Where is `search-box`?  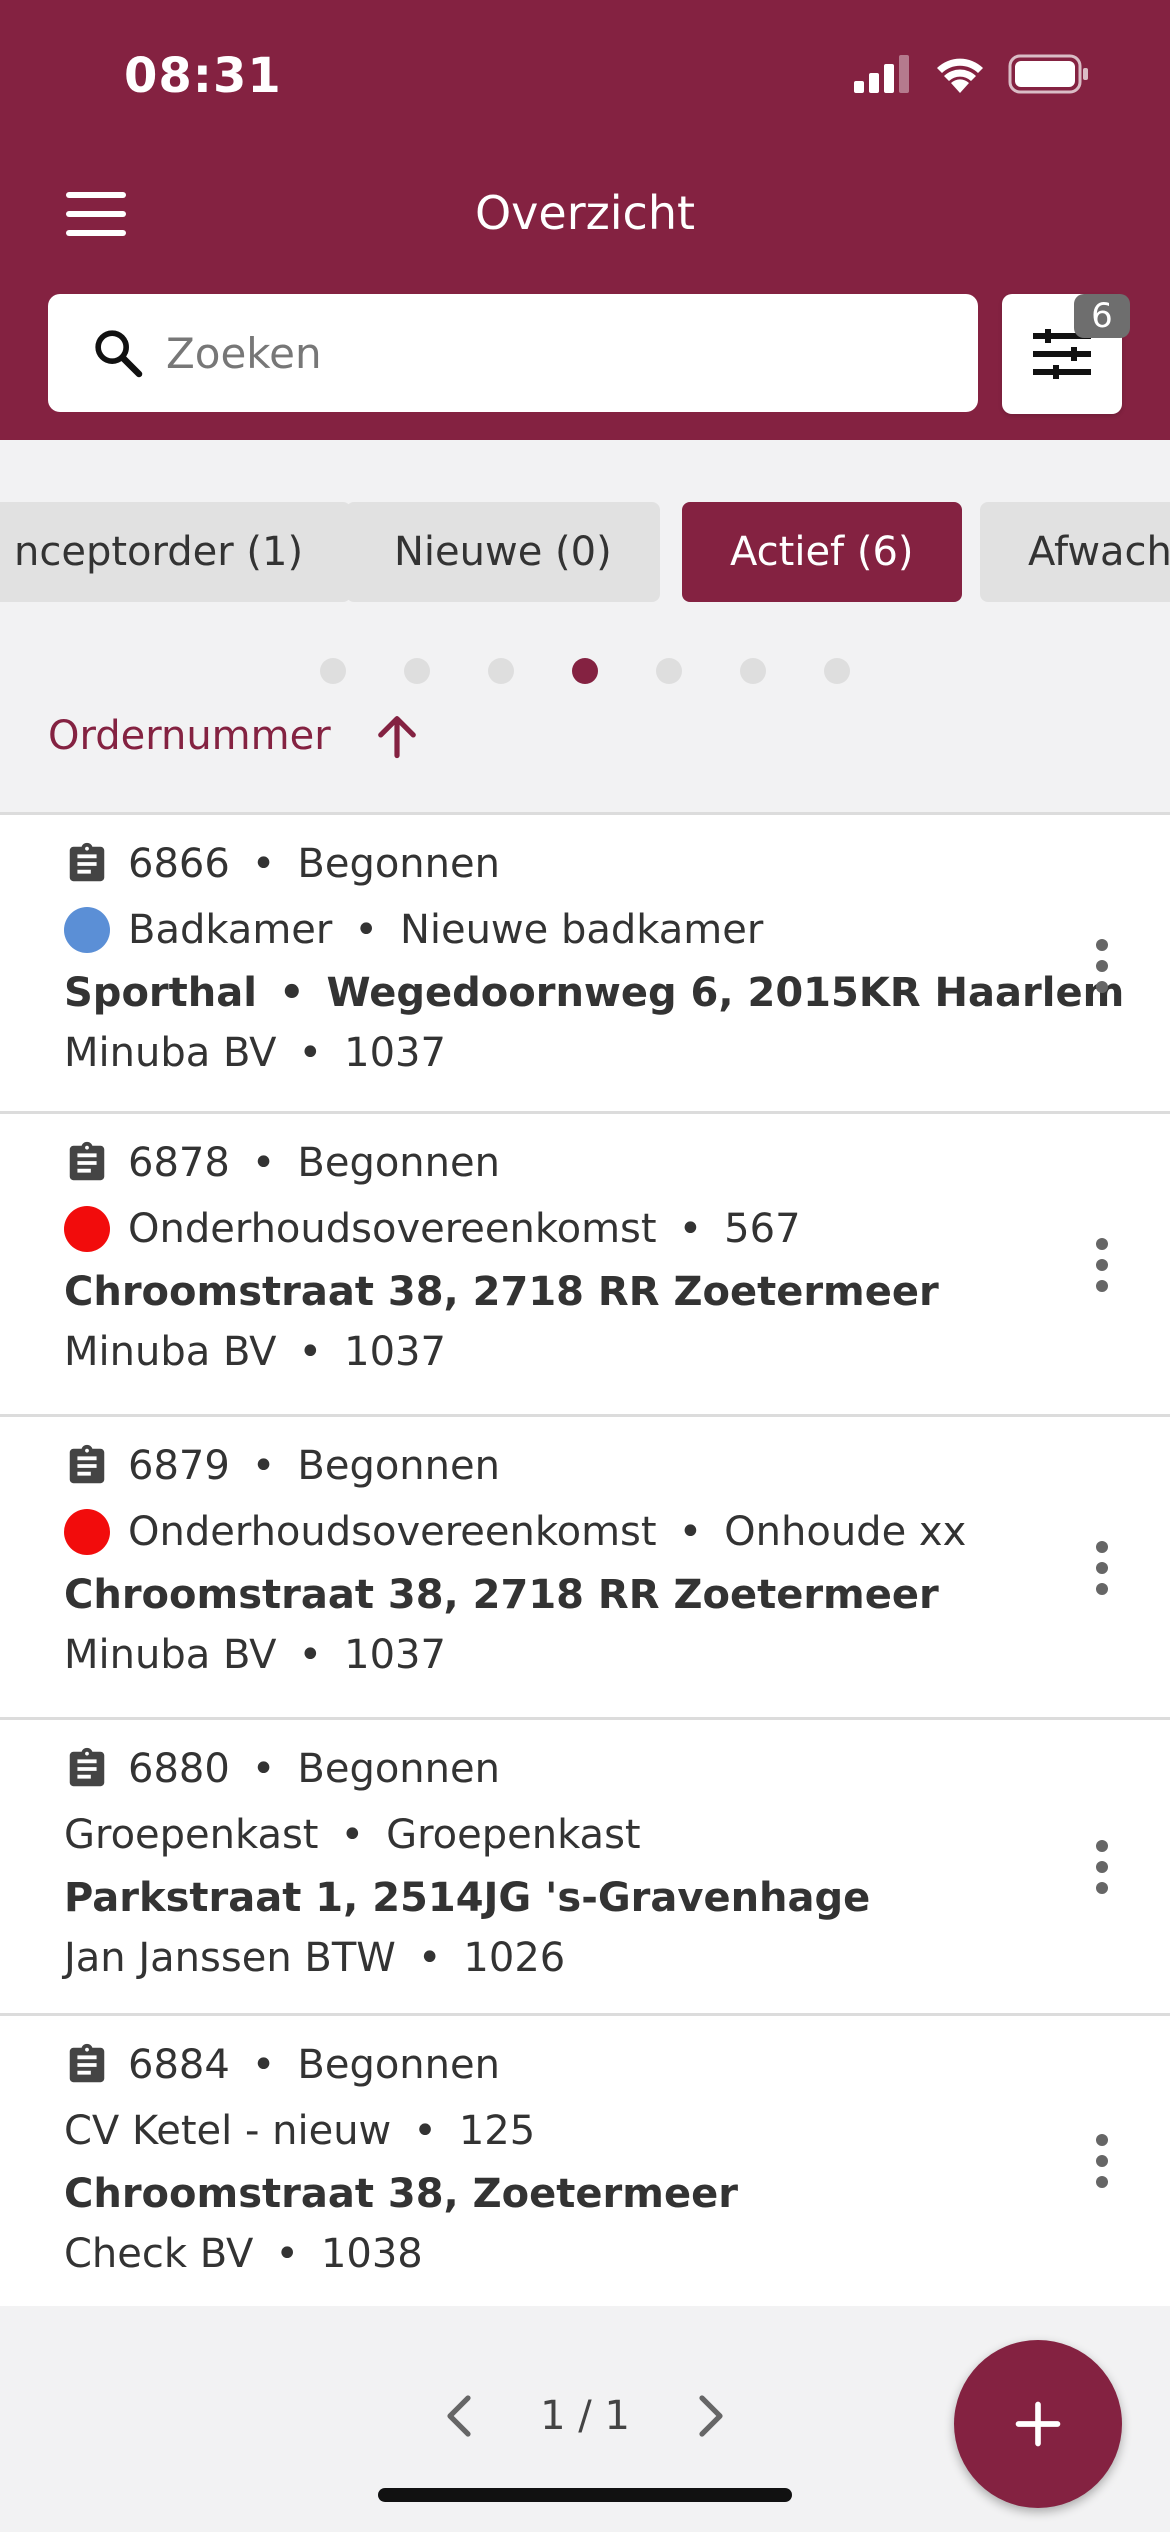 search-box is located at coordinates (513, 353).